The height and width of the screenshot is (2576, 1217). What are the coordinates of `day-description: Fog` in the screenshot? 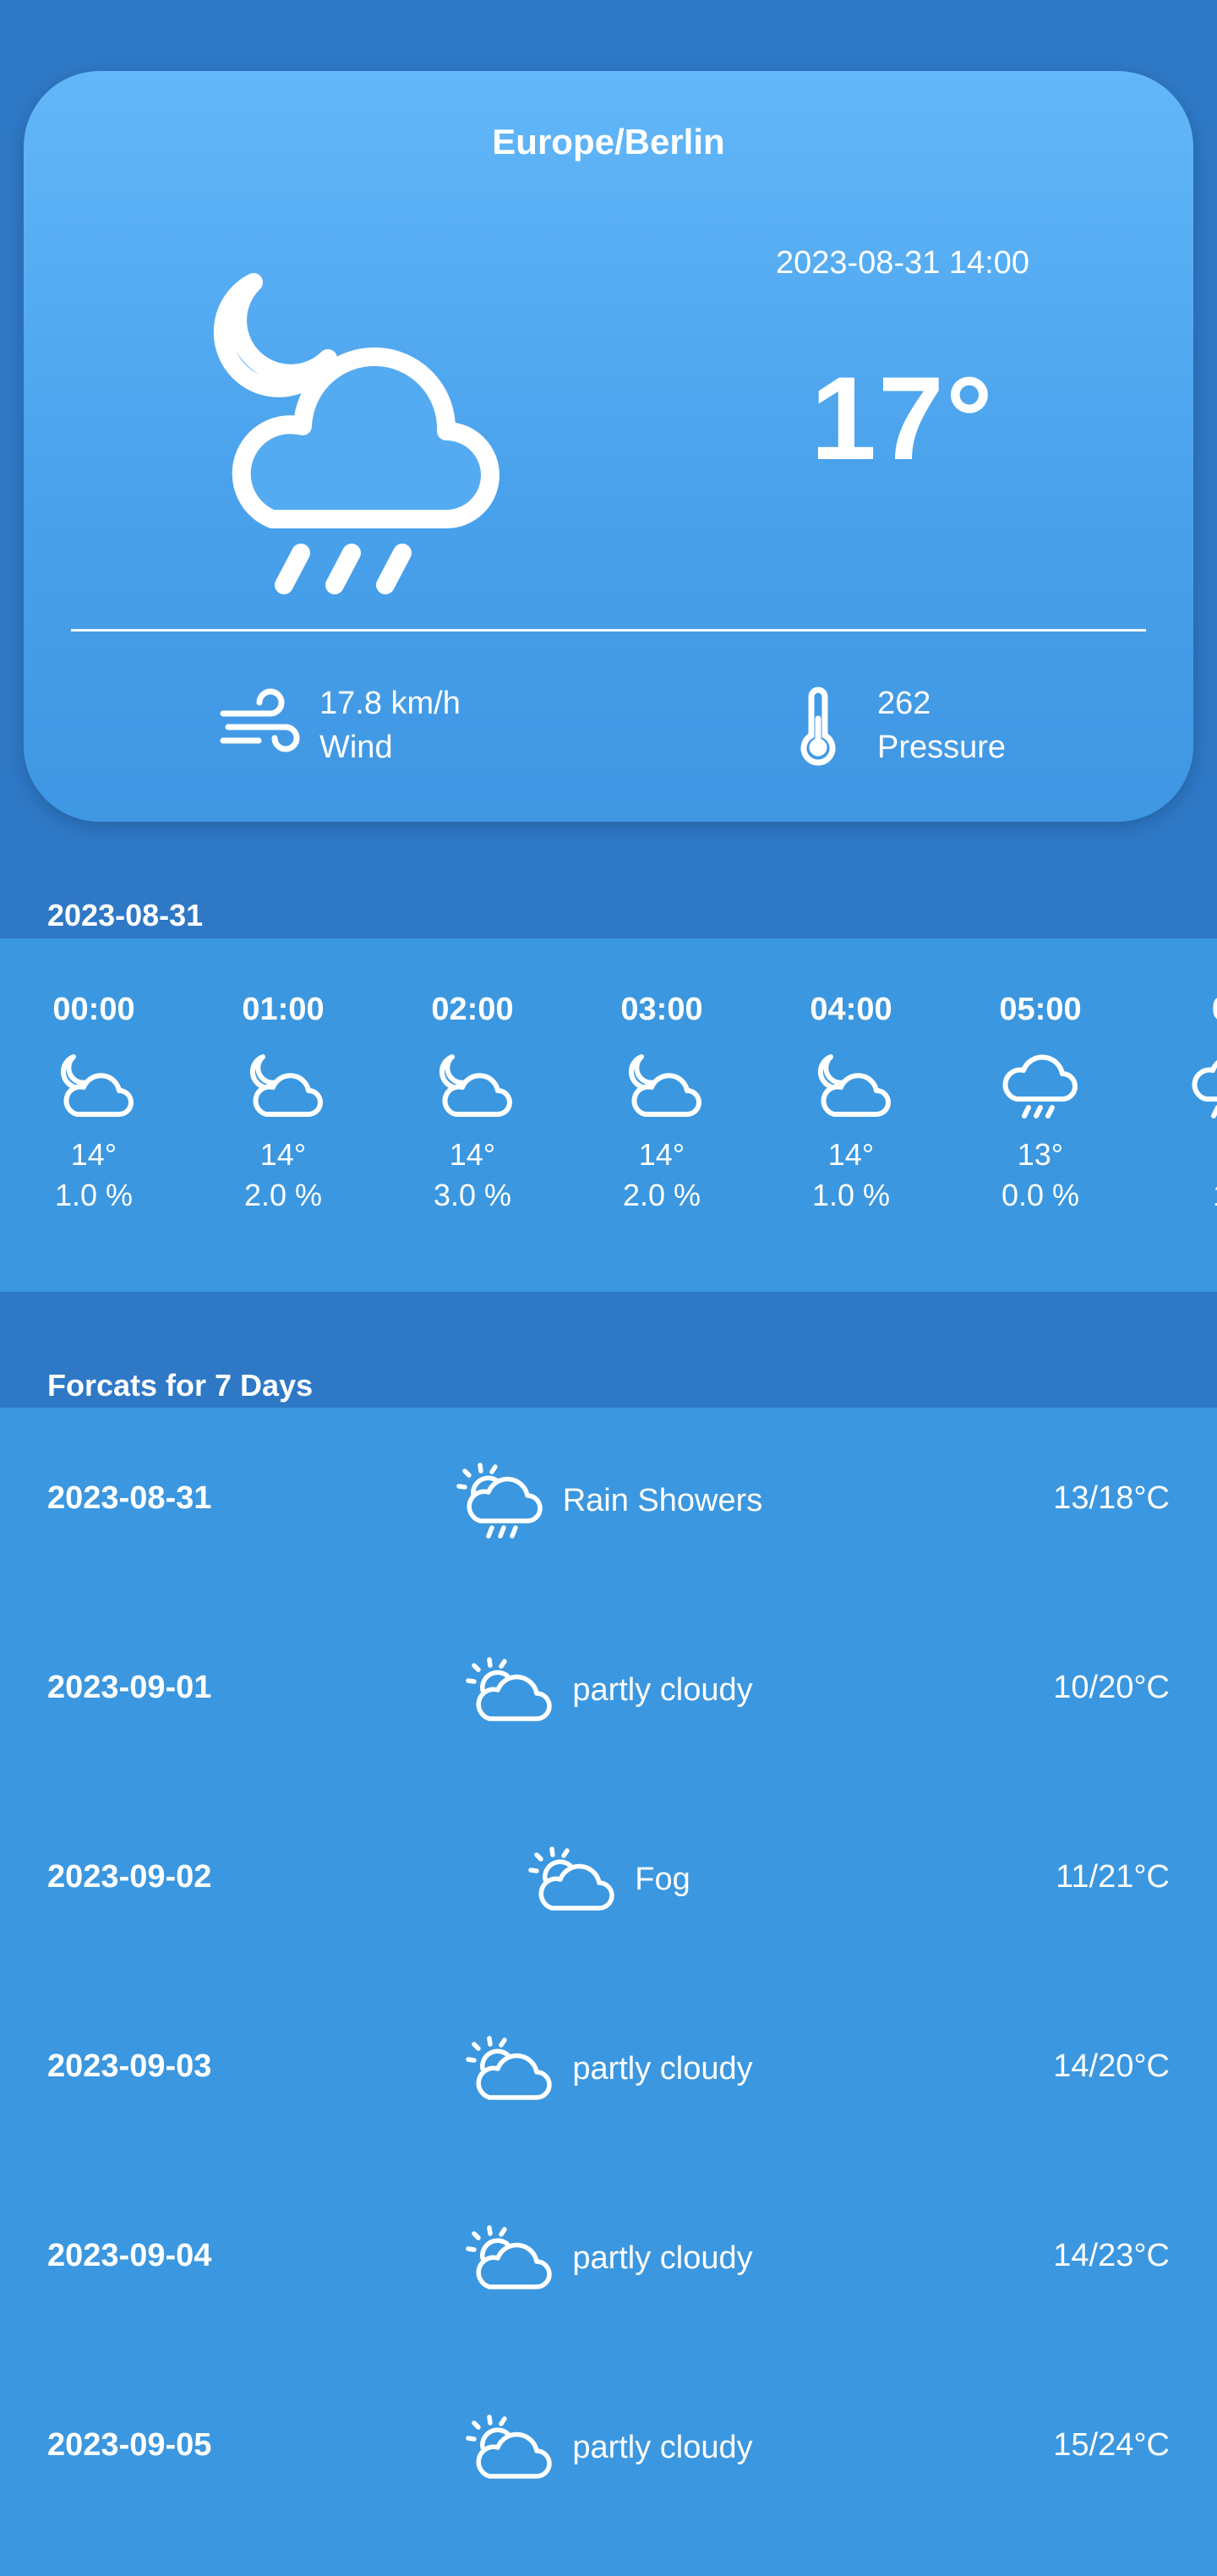 It's located at (662, 1879).